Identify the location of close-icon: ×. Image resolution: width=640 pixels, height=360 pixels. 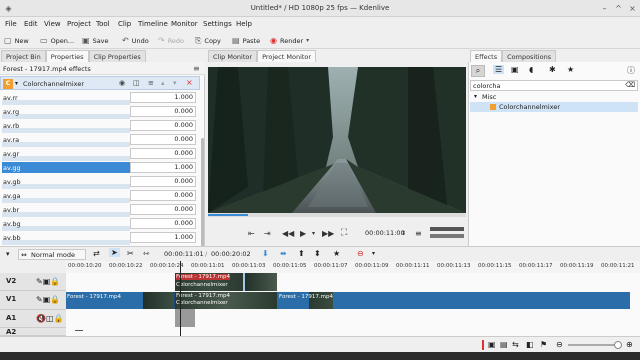
(632, 8).